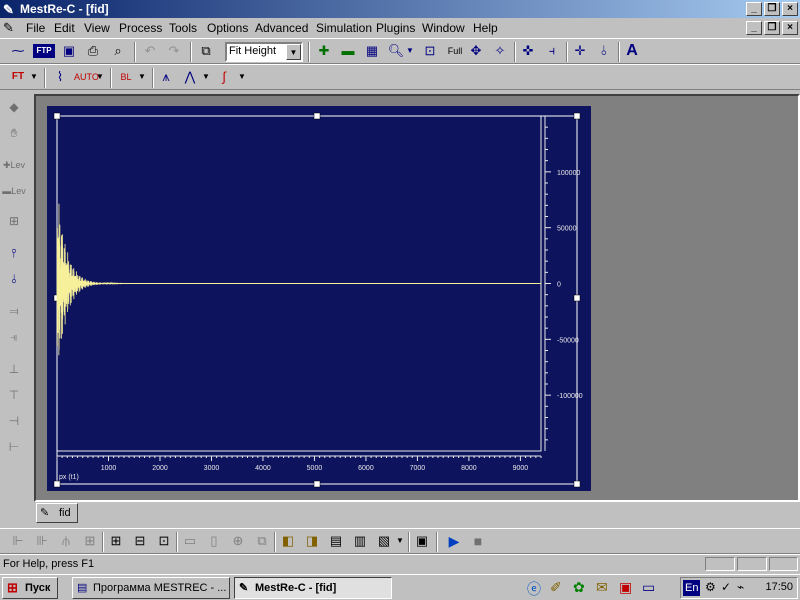 This screenshot has width=800, height=600. I want to click on menu-tools: Tools, so click(183, 28).